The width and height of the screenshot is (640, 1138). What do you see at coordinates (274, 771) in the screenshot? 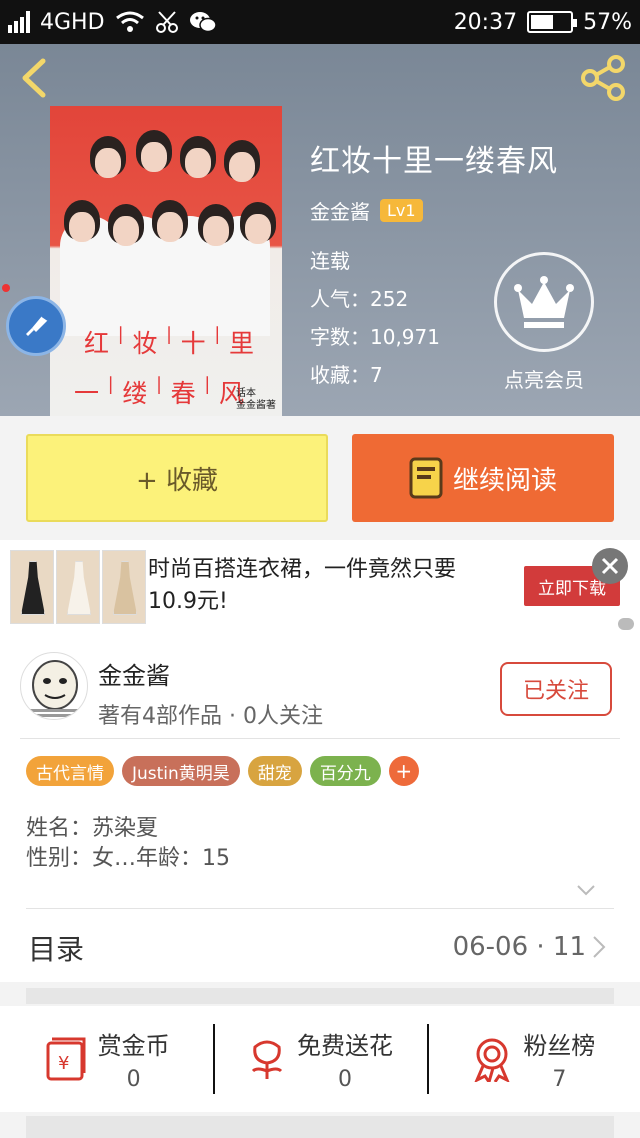
I see `tag-2: 甜宠` at bounding box center [274, 771].